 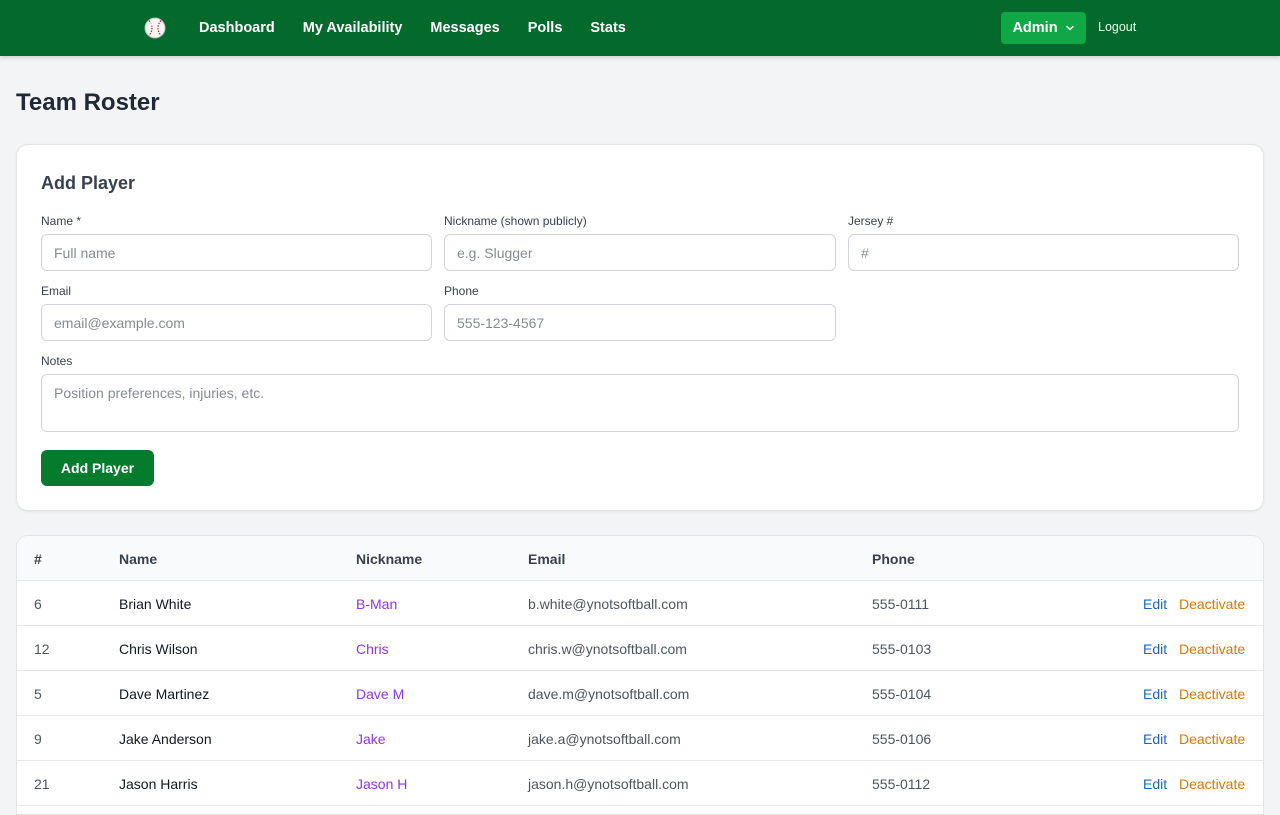 I want to click on admin-menu-button: Admin, so click(x=1043, y=28).